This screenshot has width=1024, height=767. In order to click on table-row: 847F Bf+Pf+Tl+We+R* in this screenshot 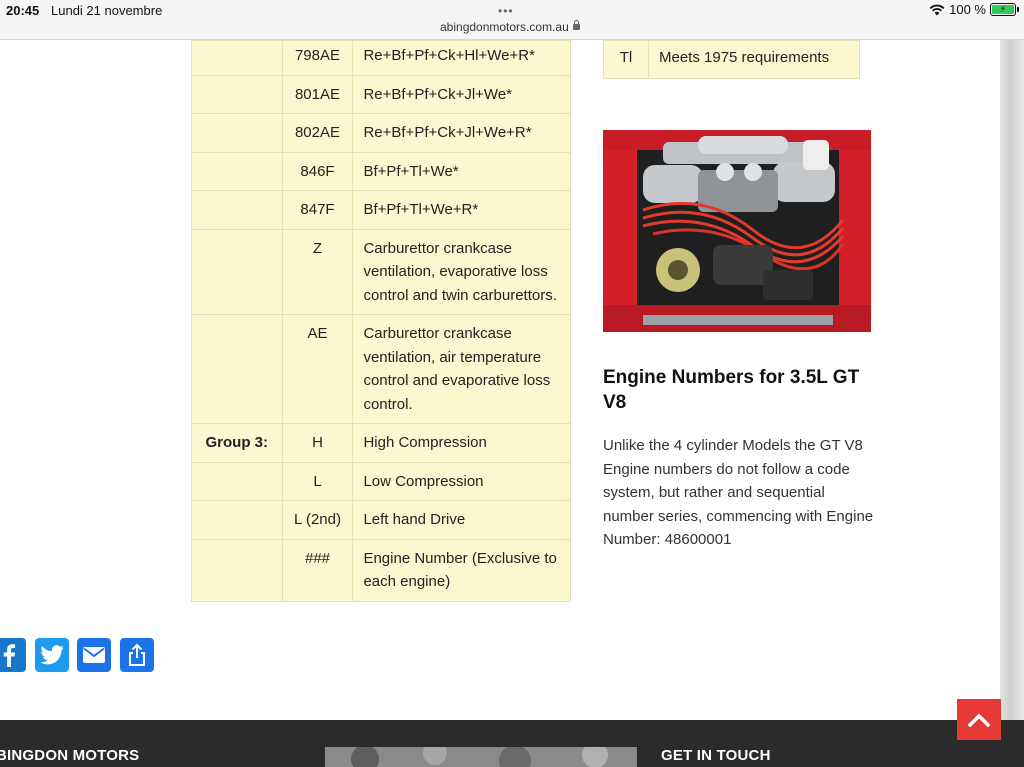, I will do `click(381, 210)`.